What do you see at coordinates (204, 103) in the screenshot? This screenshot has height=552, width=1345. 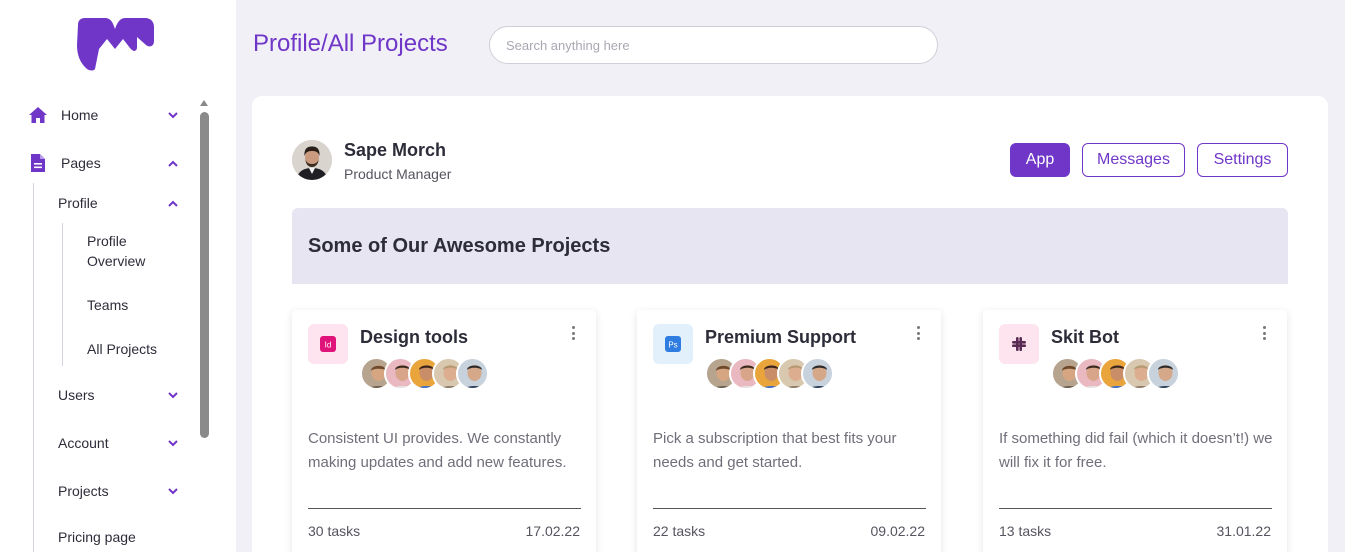 I see `scroll-up-arrow-icon` at bounding box center [204, 103].